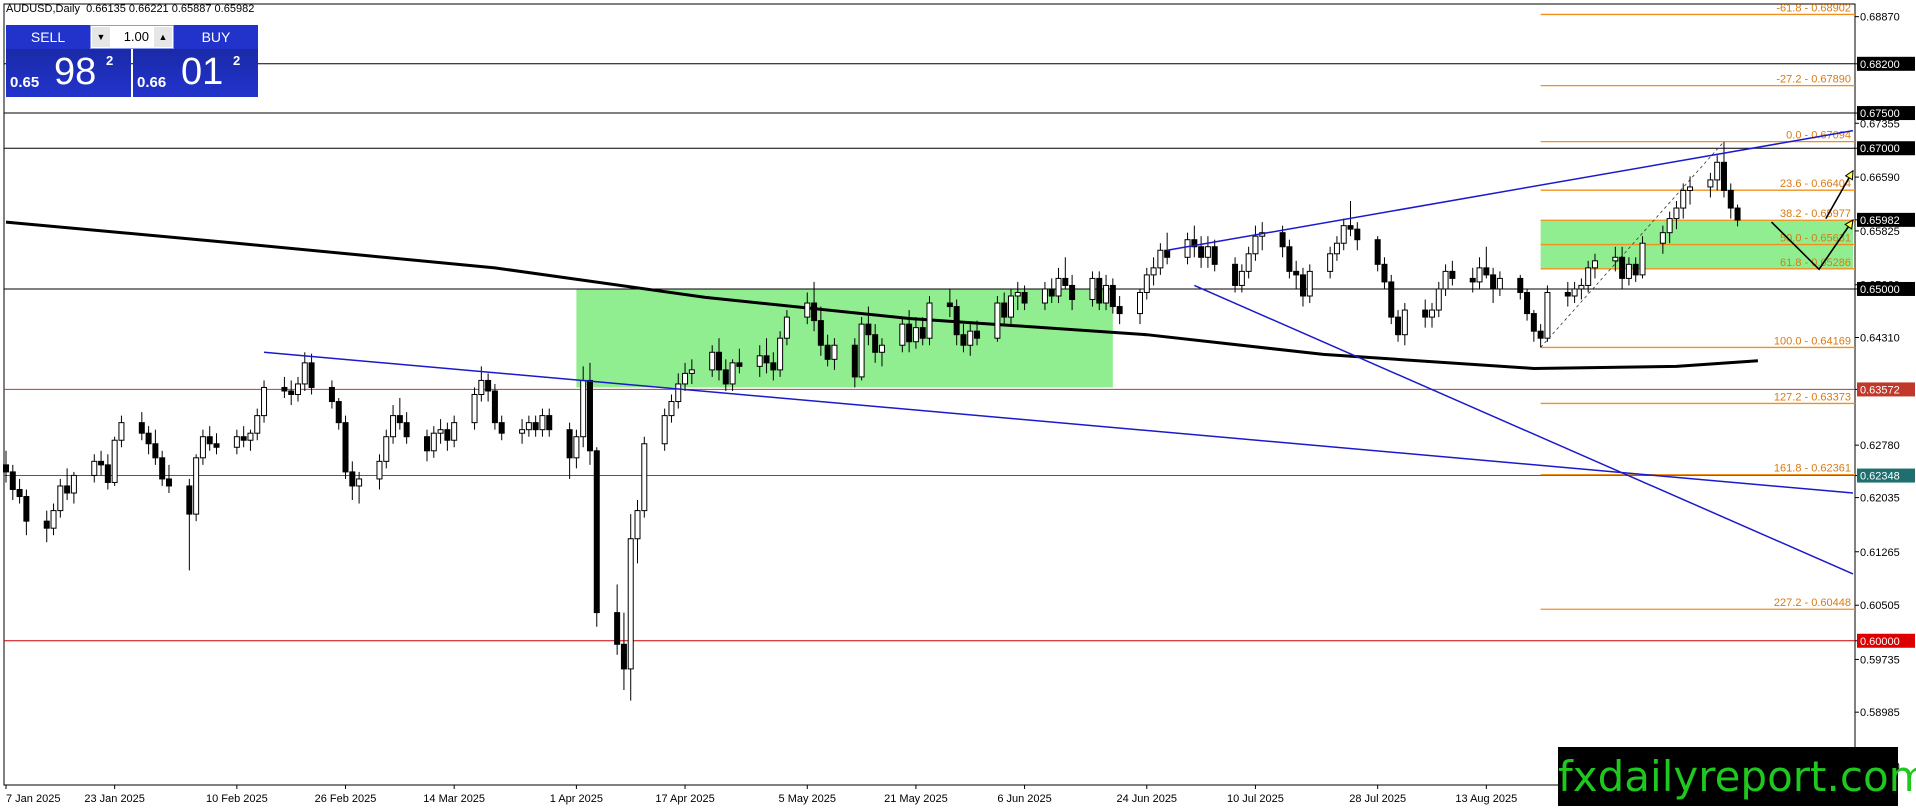 This screenshot has width=1916, height=809. I want to click on date-label-2: 10 Feb 2025, so click(237, 799).